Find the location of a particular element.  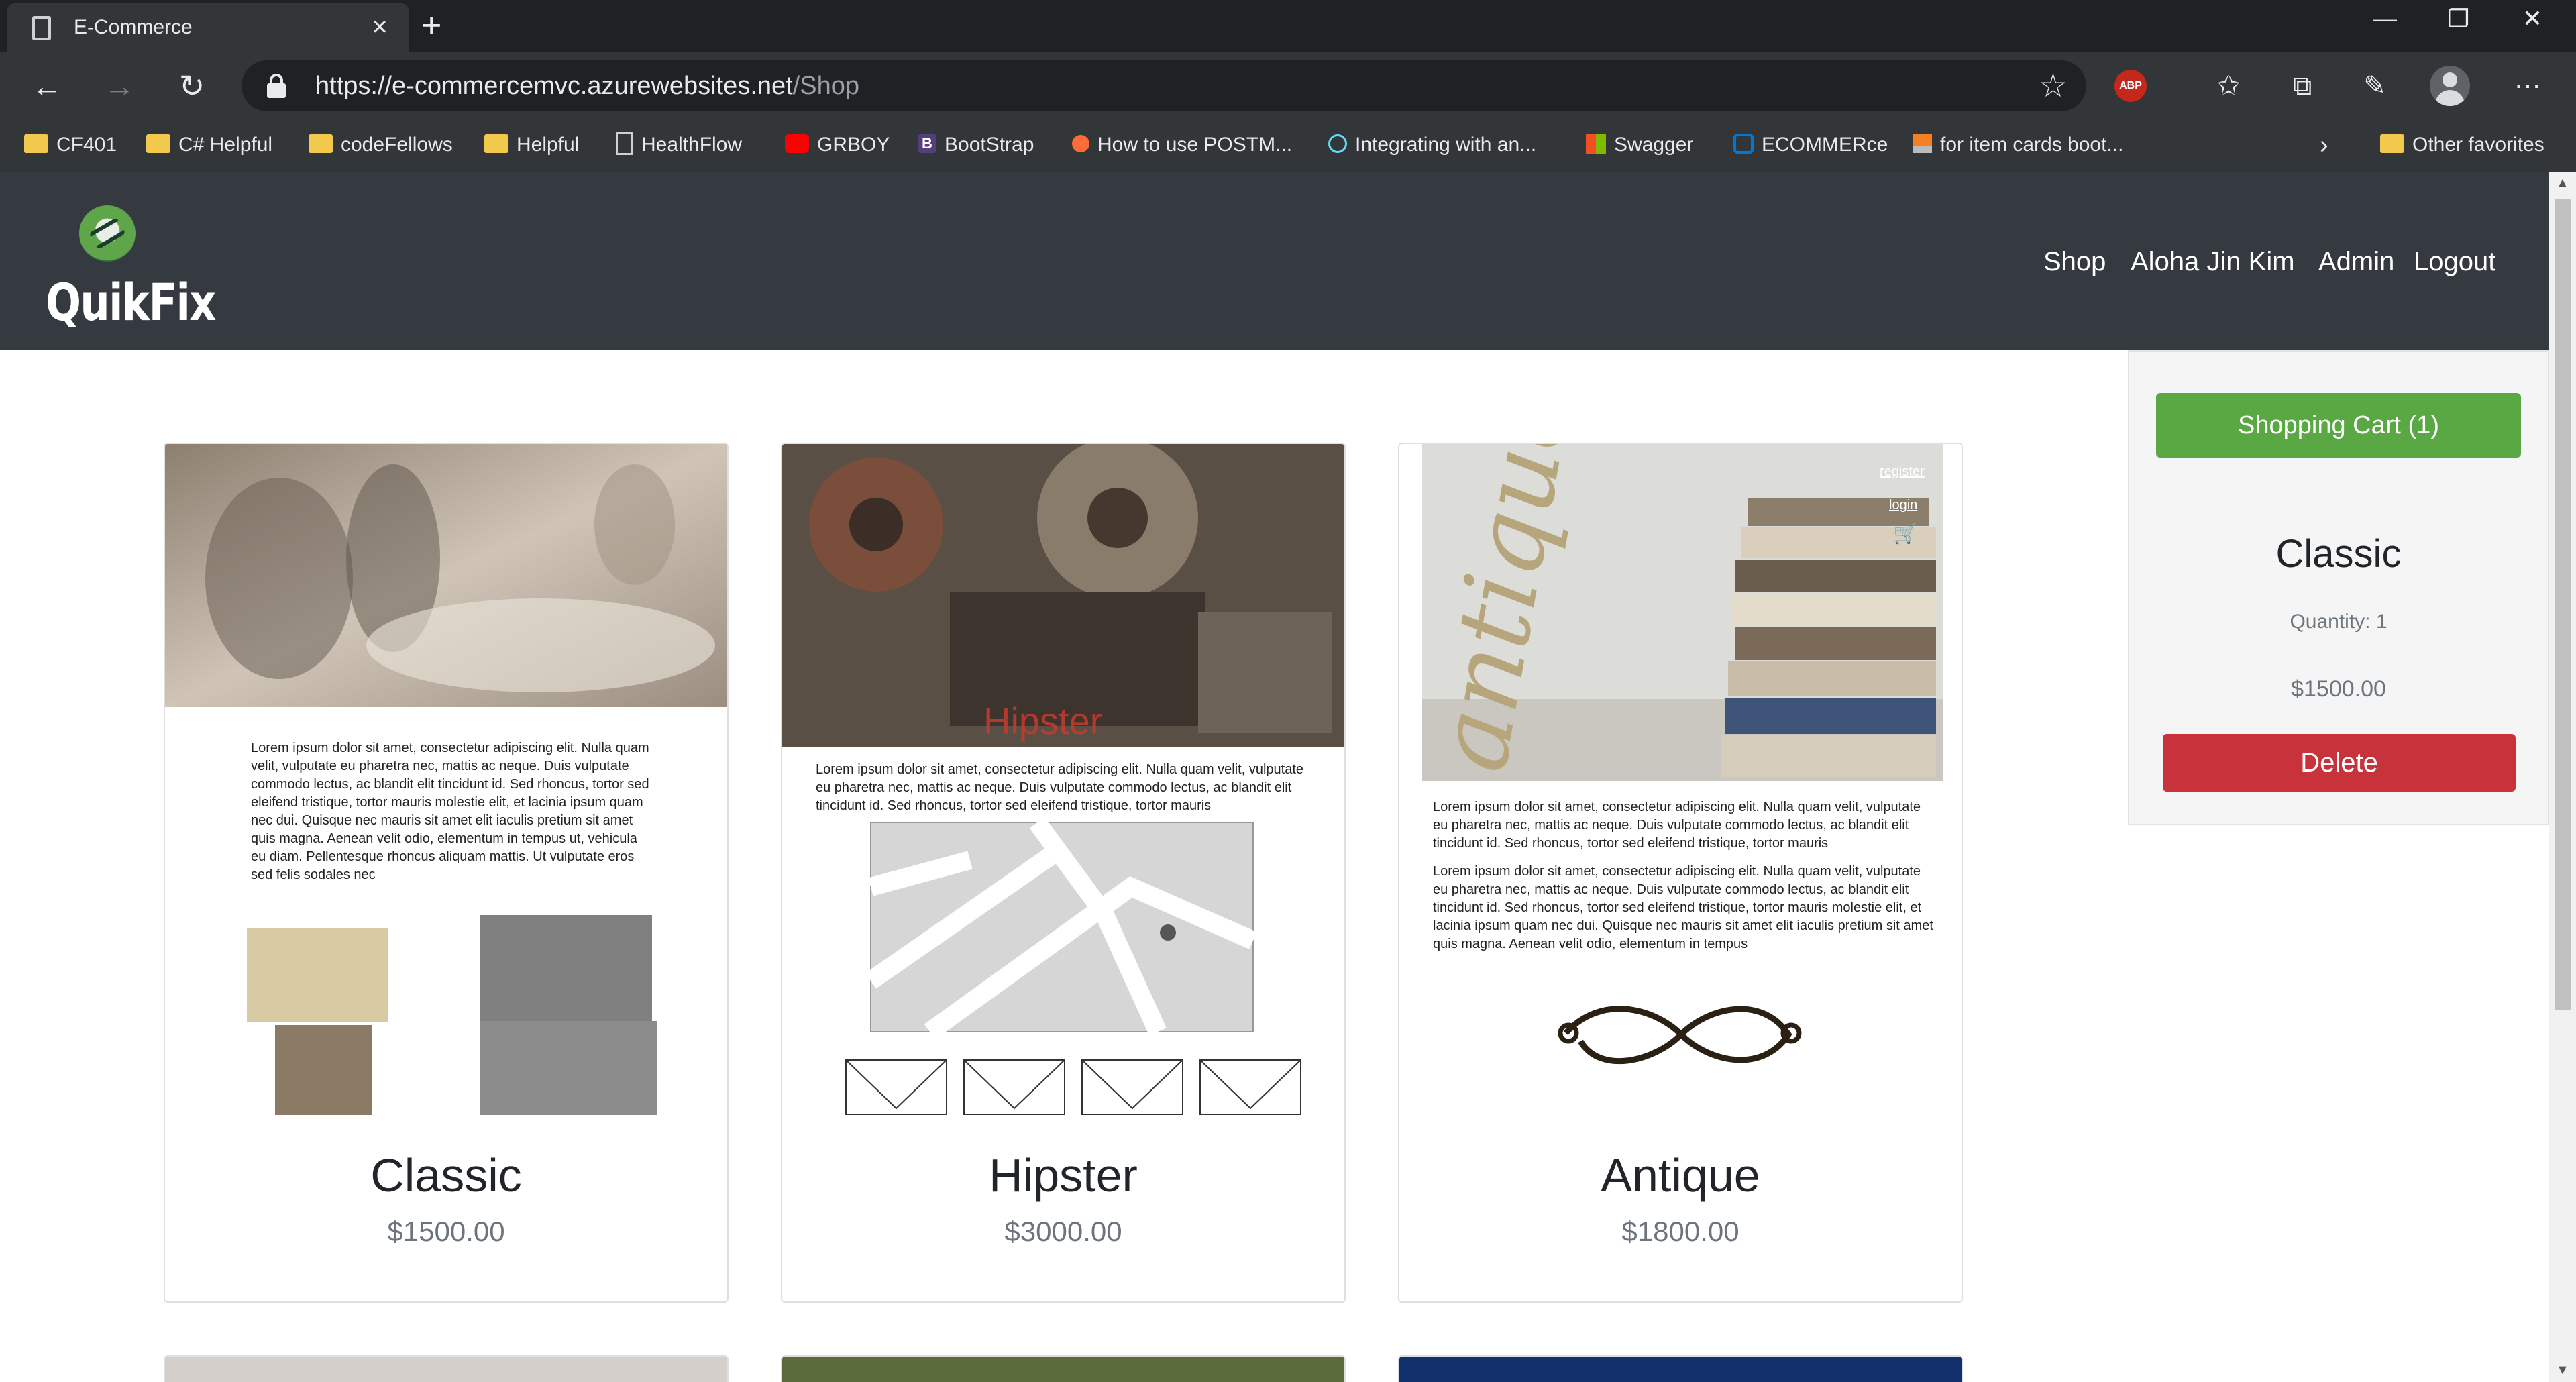

postman-icon is located at coordinates (1080, 144).